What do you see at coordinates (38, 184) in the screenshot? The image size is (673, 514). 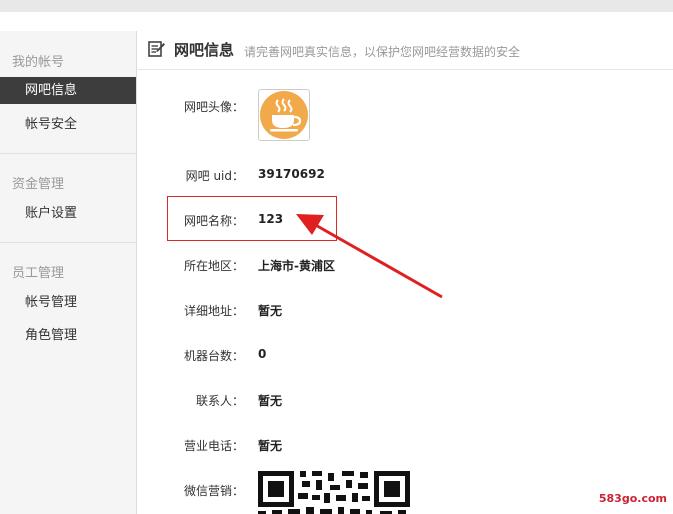 I see `sidebar-group-funds: 资金管理` at bounding box center [38, 184].